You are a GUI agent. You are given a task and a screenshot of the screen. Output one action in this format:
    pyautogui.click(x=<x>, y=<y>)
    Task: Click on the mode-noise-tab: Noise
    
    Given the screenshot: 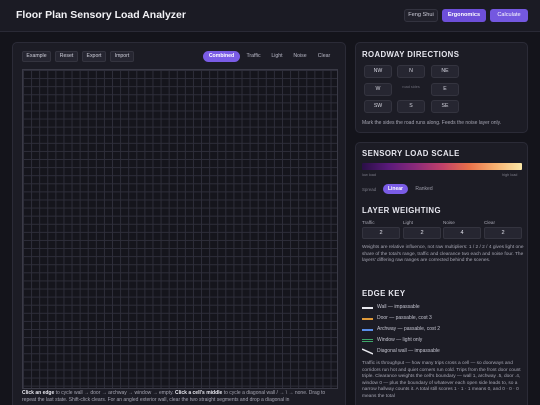 What is the action you would take?
    pyautogui.click(x=300, y=56)
    